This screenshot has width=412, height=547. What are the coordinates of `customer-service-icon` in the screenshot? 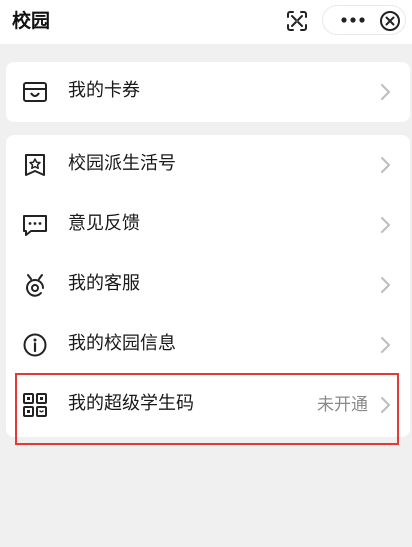 It's located at (35, 285).